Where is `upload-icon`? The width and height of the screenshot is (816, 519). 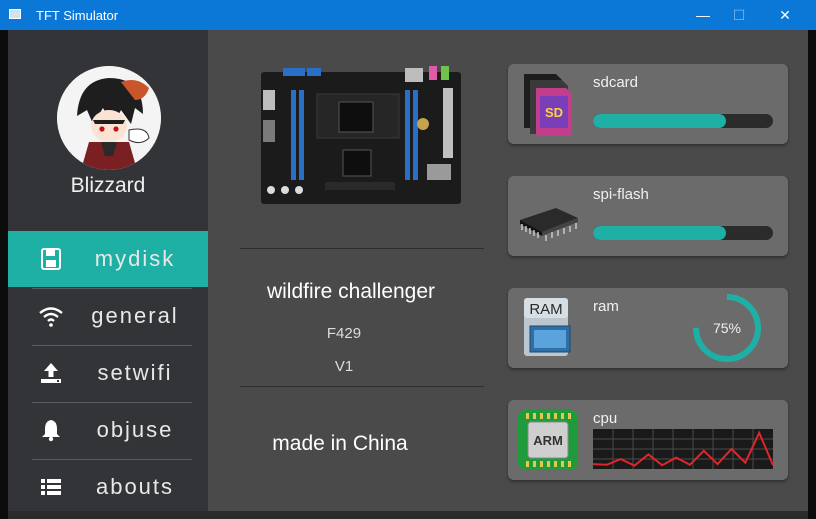
upload-icon is located at coordinates (51, 373).